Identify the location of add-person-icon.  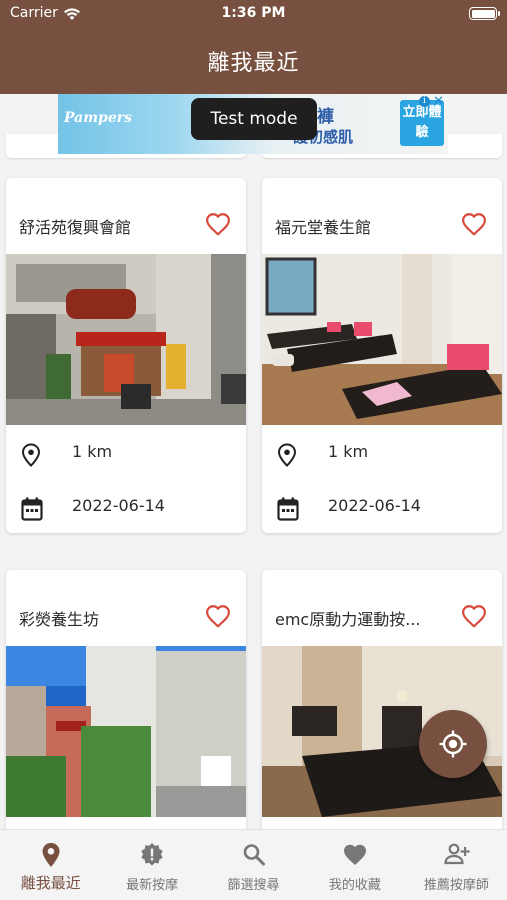
(457, 854).